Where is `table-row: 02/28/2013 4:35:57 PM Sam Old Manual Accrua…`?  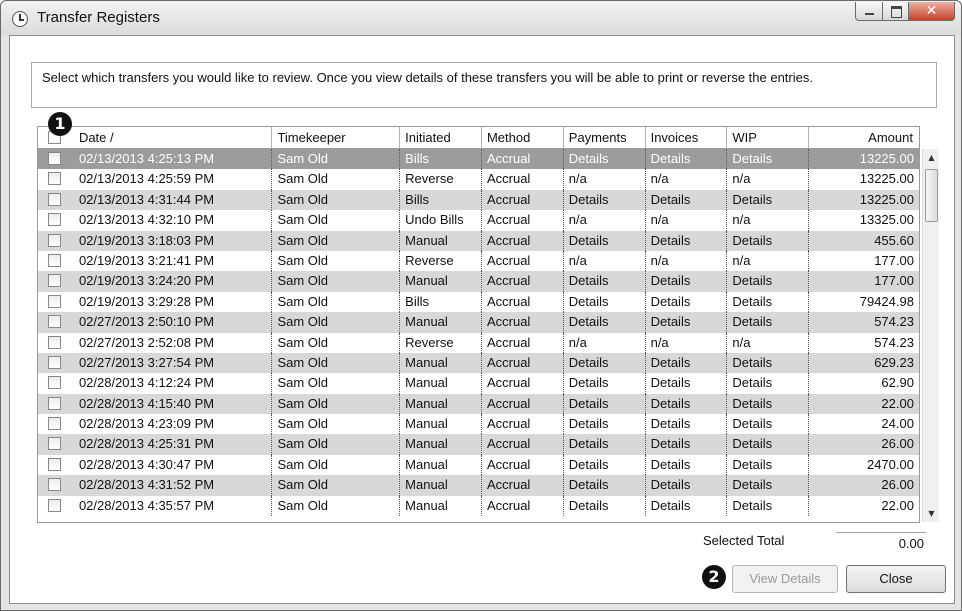
table-row: 02/28/2013 4:35:57 PM Sam Old Manual Accrua… is located at coordinates (478, 506).